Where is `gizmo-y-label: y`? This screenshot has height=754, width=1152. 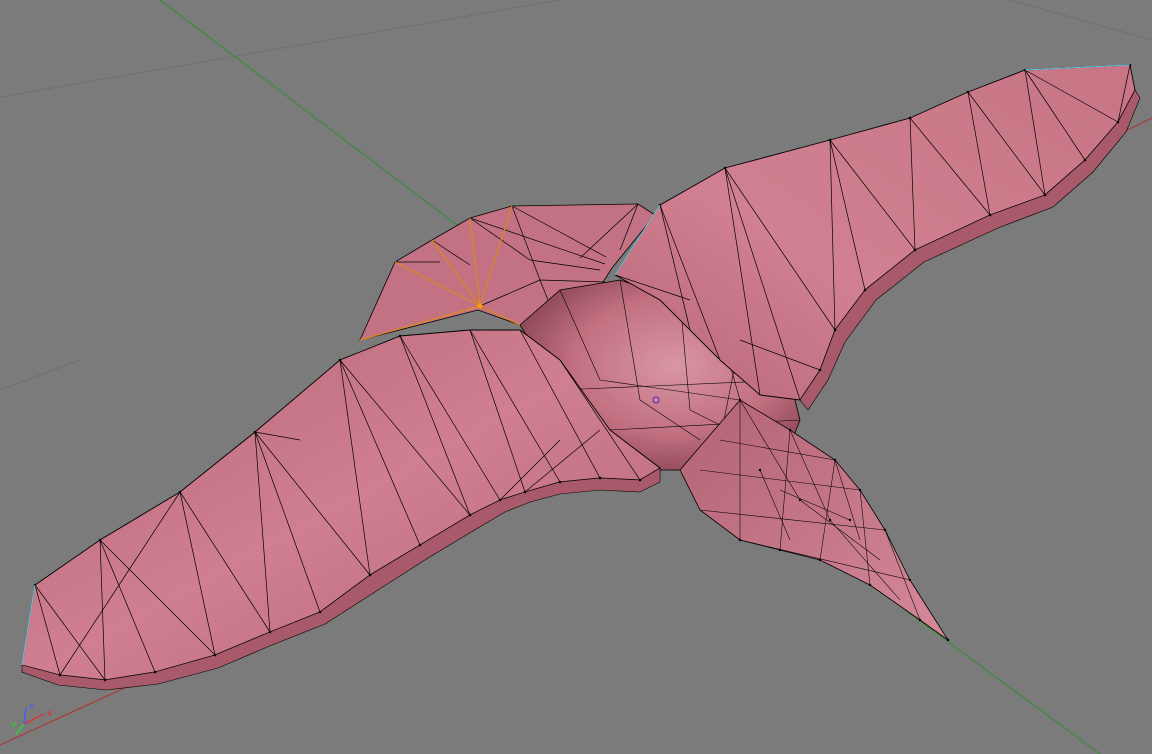 gizmo-y-label: y is located at coordinates (14, 725).